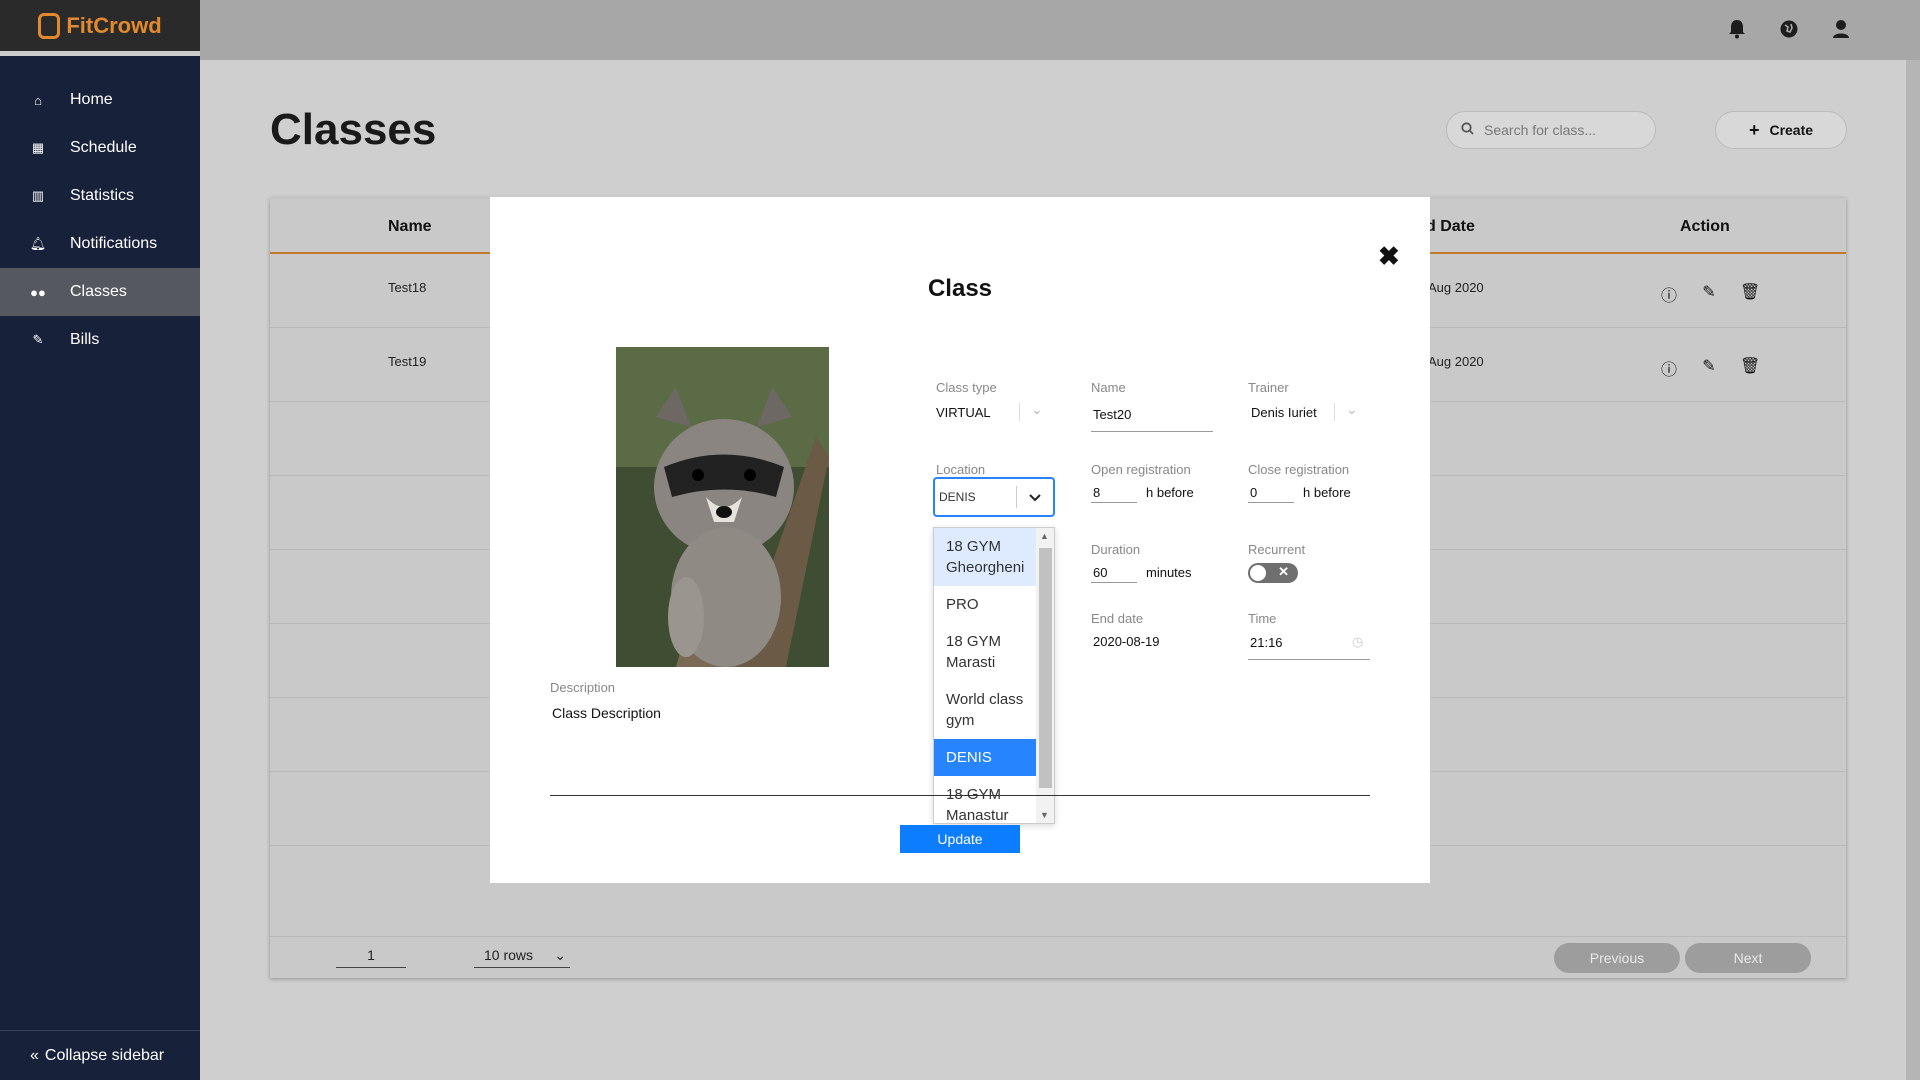 This screenshot has width=1920, height=1080. Describe the element at coordinates (1116, 549) in the screenshot. I see `duration-label: Duration` at that location.